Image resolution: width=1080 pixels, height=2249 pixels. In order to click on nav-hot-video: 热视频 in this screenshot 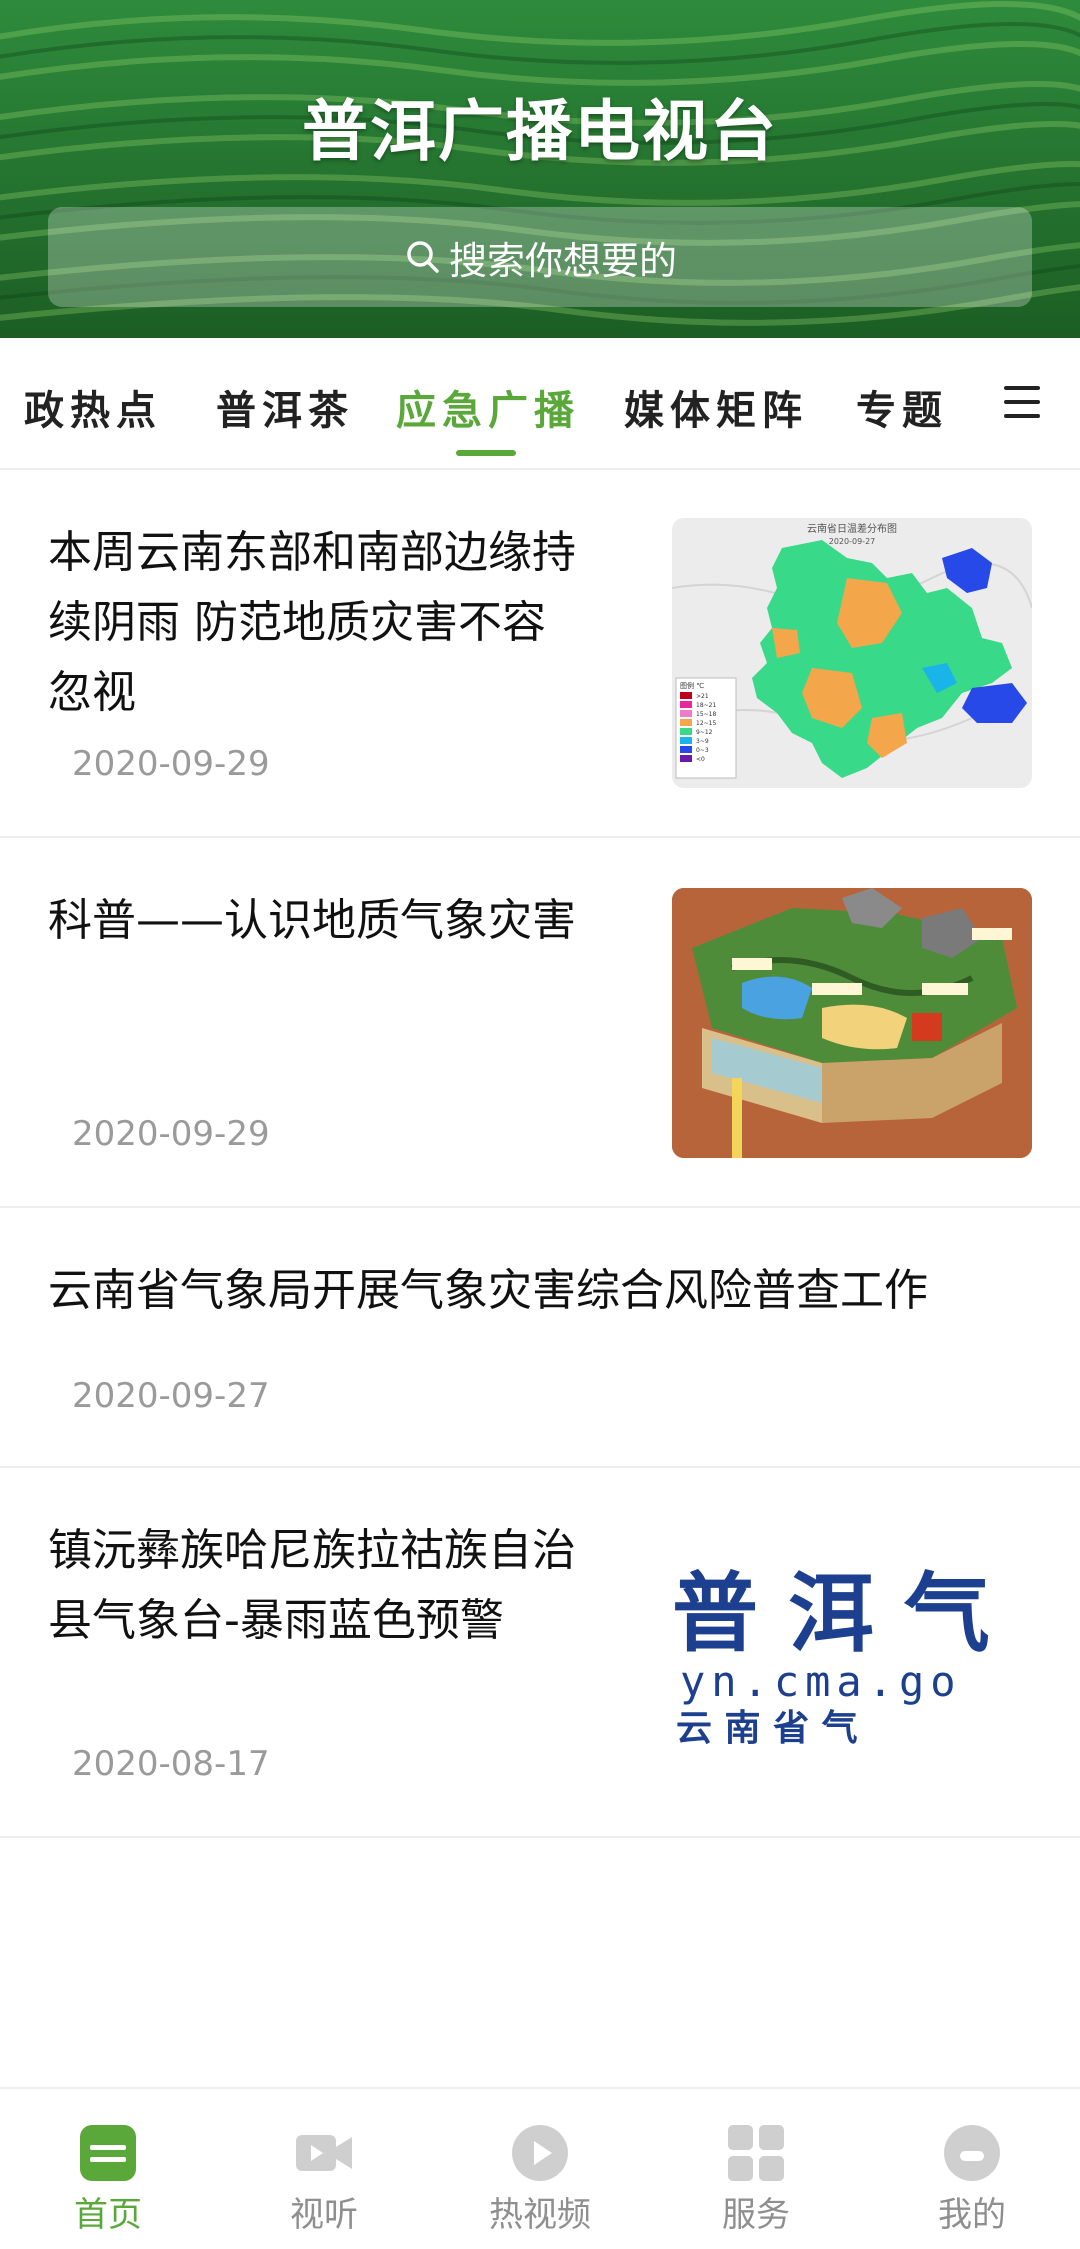, I will do `click(540, 2169)`.